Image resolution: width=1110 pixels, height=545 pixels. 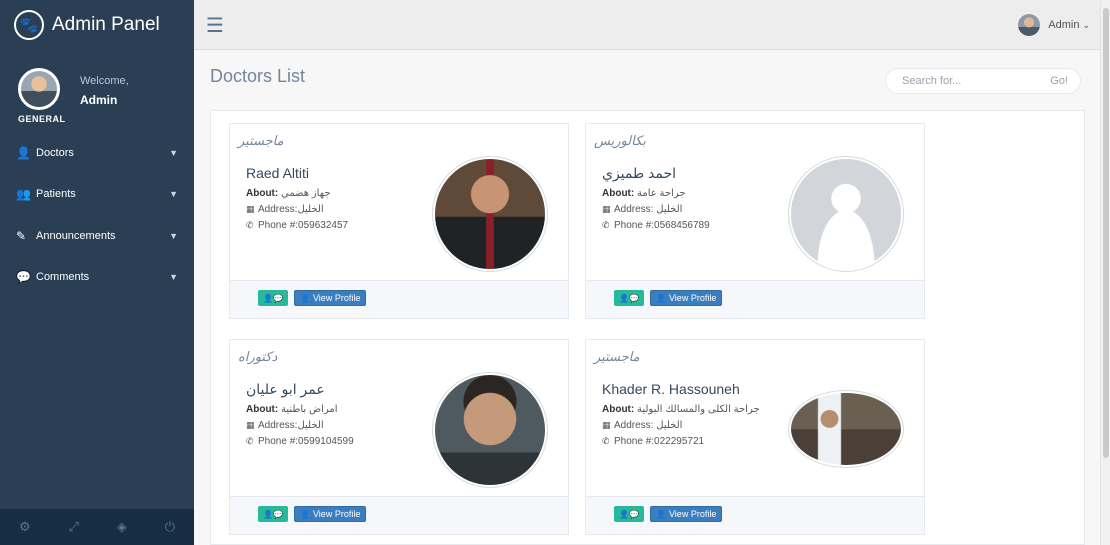 I want to click on doctor-phone: ✆ Phone #:059632457, so click(x=297, y=225).